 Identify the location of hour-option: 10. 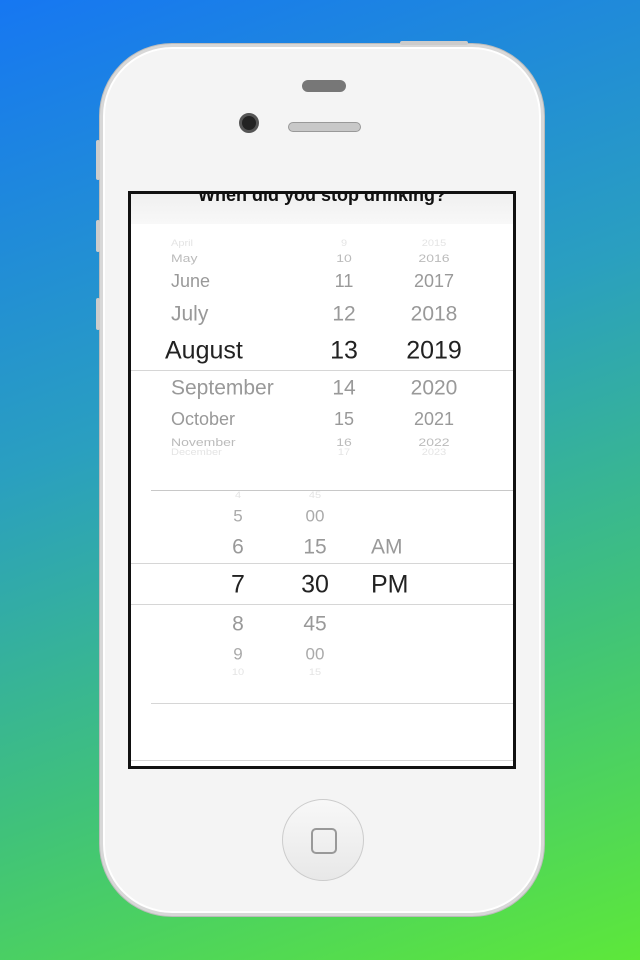
(238, 673).